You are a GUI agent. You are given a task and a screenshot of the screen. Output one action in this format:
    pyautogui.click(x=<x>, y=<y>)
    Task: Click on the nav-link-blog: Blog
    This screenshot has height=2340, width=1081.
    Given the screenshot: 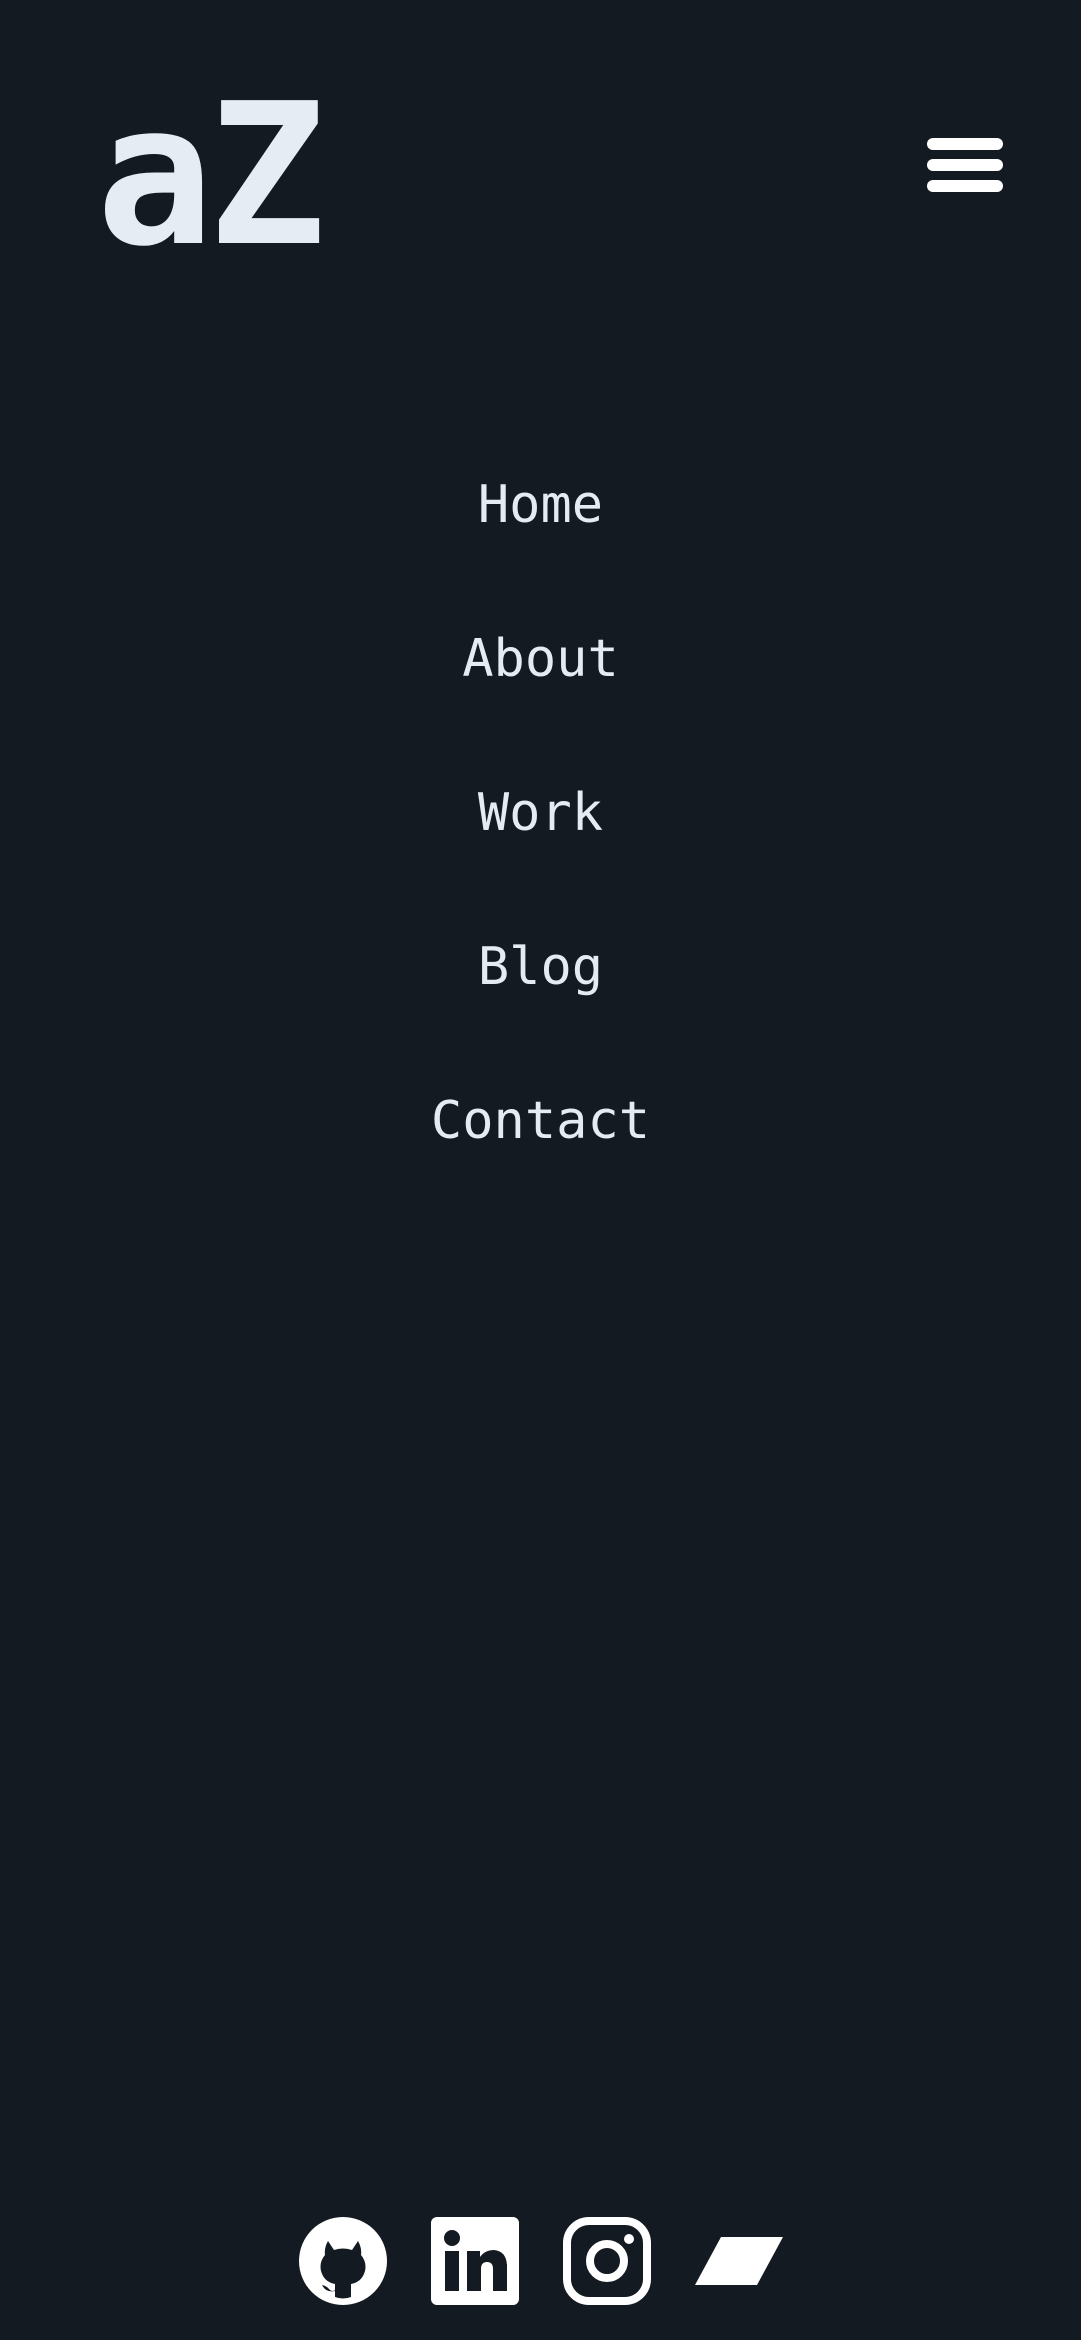 What is the action you would take?
    pyautogui.click(x=540, y=967)
    